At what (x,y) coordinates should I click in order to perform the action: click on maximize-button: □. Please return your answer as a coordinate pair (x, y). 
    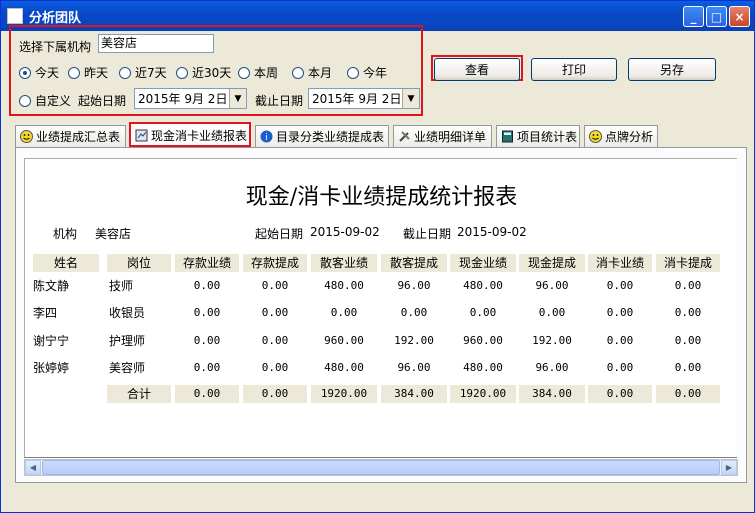
    Looking at the image, I should click on (716, 16).